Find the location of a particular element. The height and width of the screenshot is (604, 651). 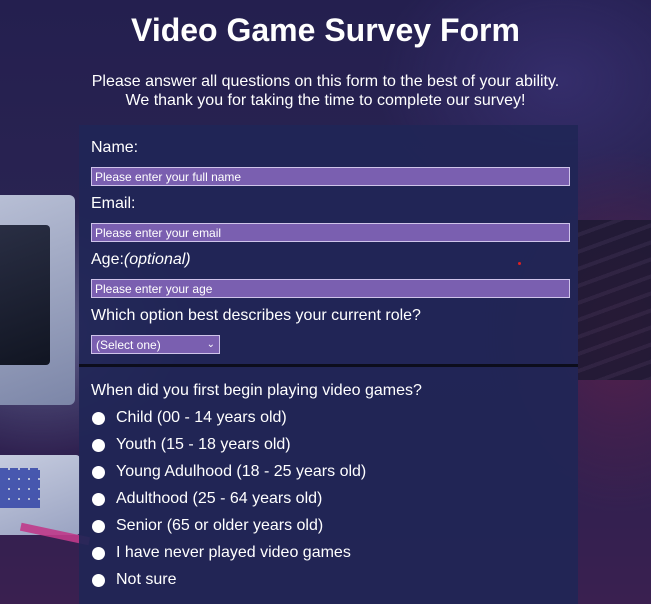

radio-option-young-adulthood: Young Adulhood (18 - 25 years old) is located at coordinates (229, 472).